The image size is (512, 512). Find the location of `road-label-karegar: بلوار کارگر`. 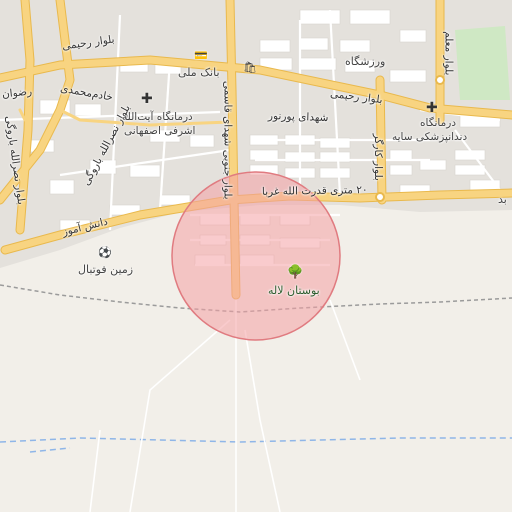

road-label-karegar: بلوار کارگر is located at coordinates (377, 157).